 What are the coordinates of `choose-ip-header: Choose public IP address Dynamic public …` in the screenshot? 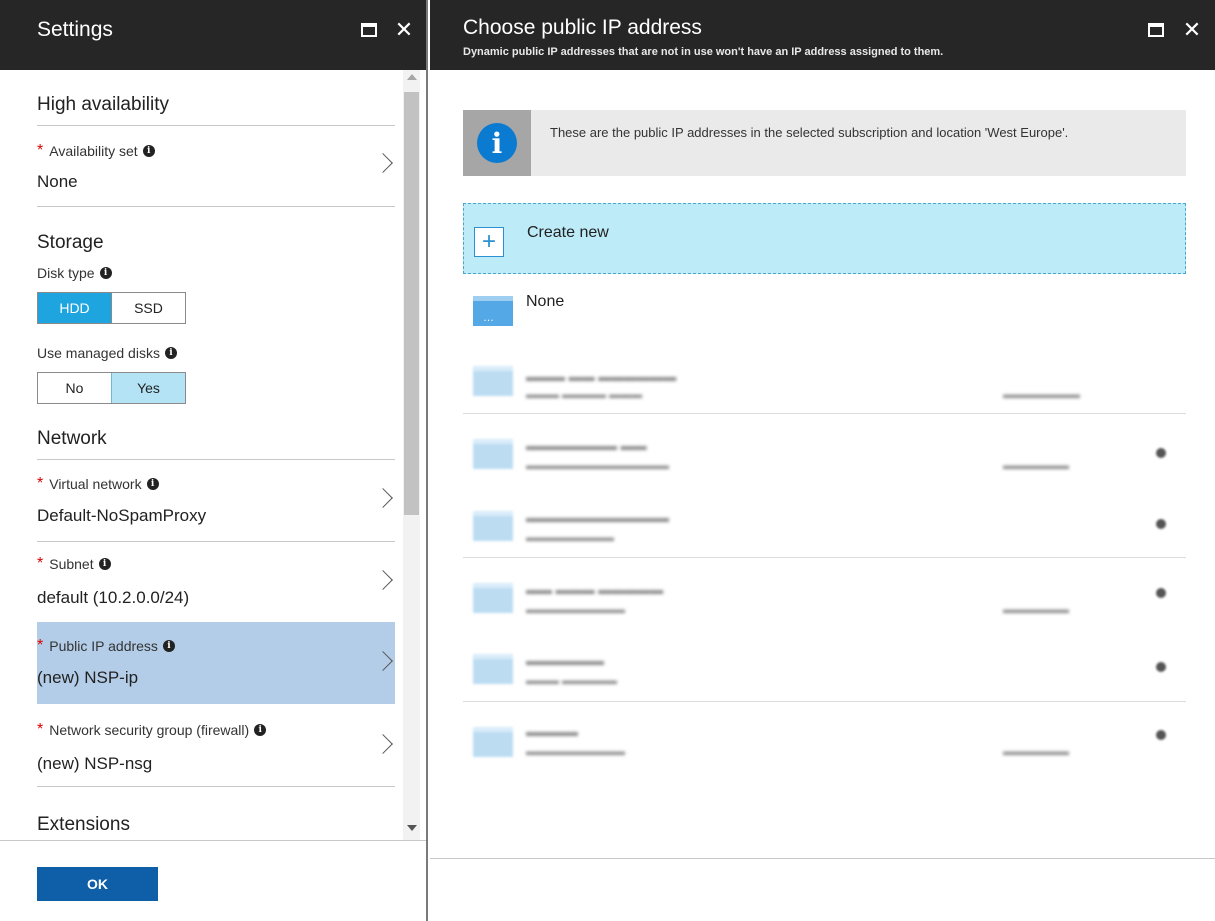 It's located at (822, 35).